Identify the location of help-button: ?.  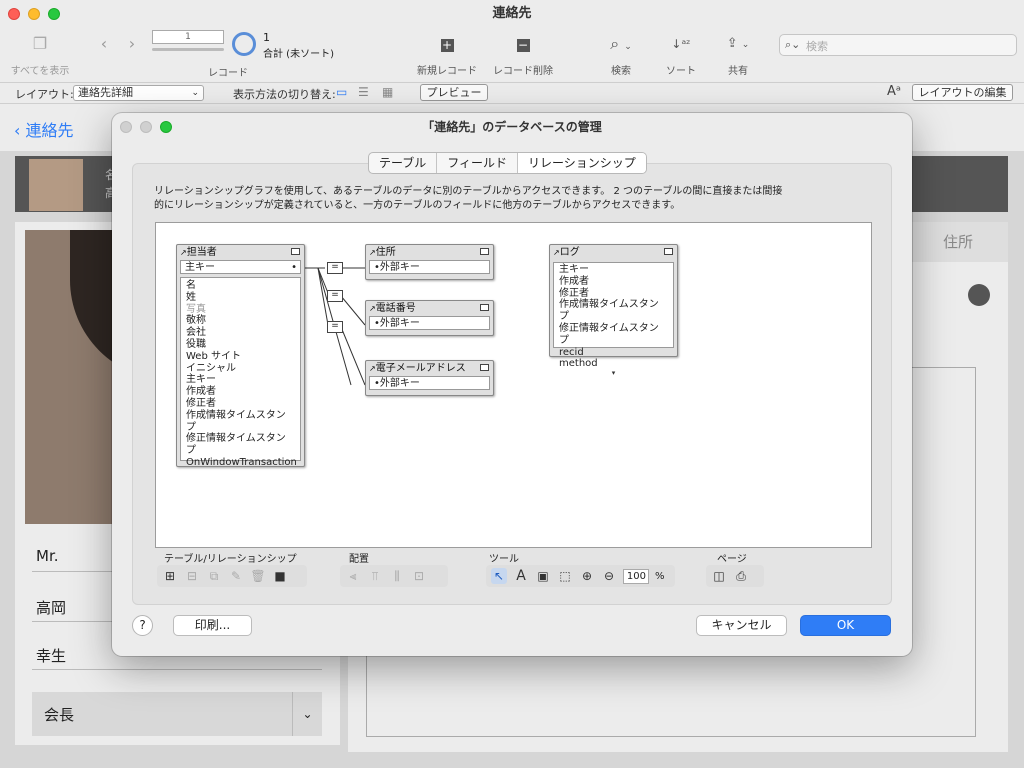
(142, 625).